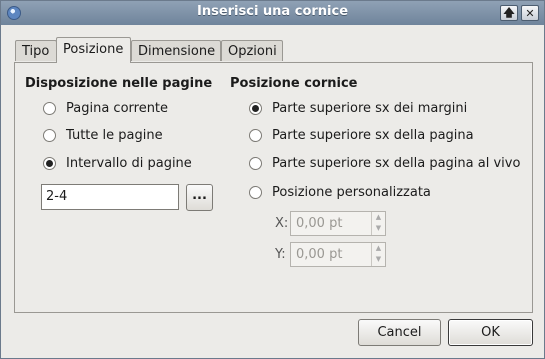  I want to click on radio-intervallo-di-pagine: Intervallo di pagine, so click(117, 163).